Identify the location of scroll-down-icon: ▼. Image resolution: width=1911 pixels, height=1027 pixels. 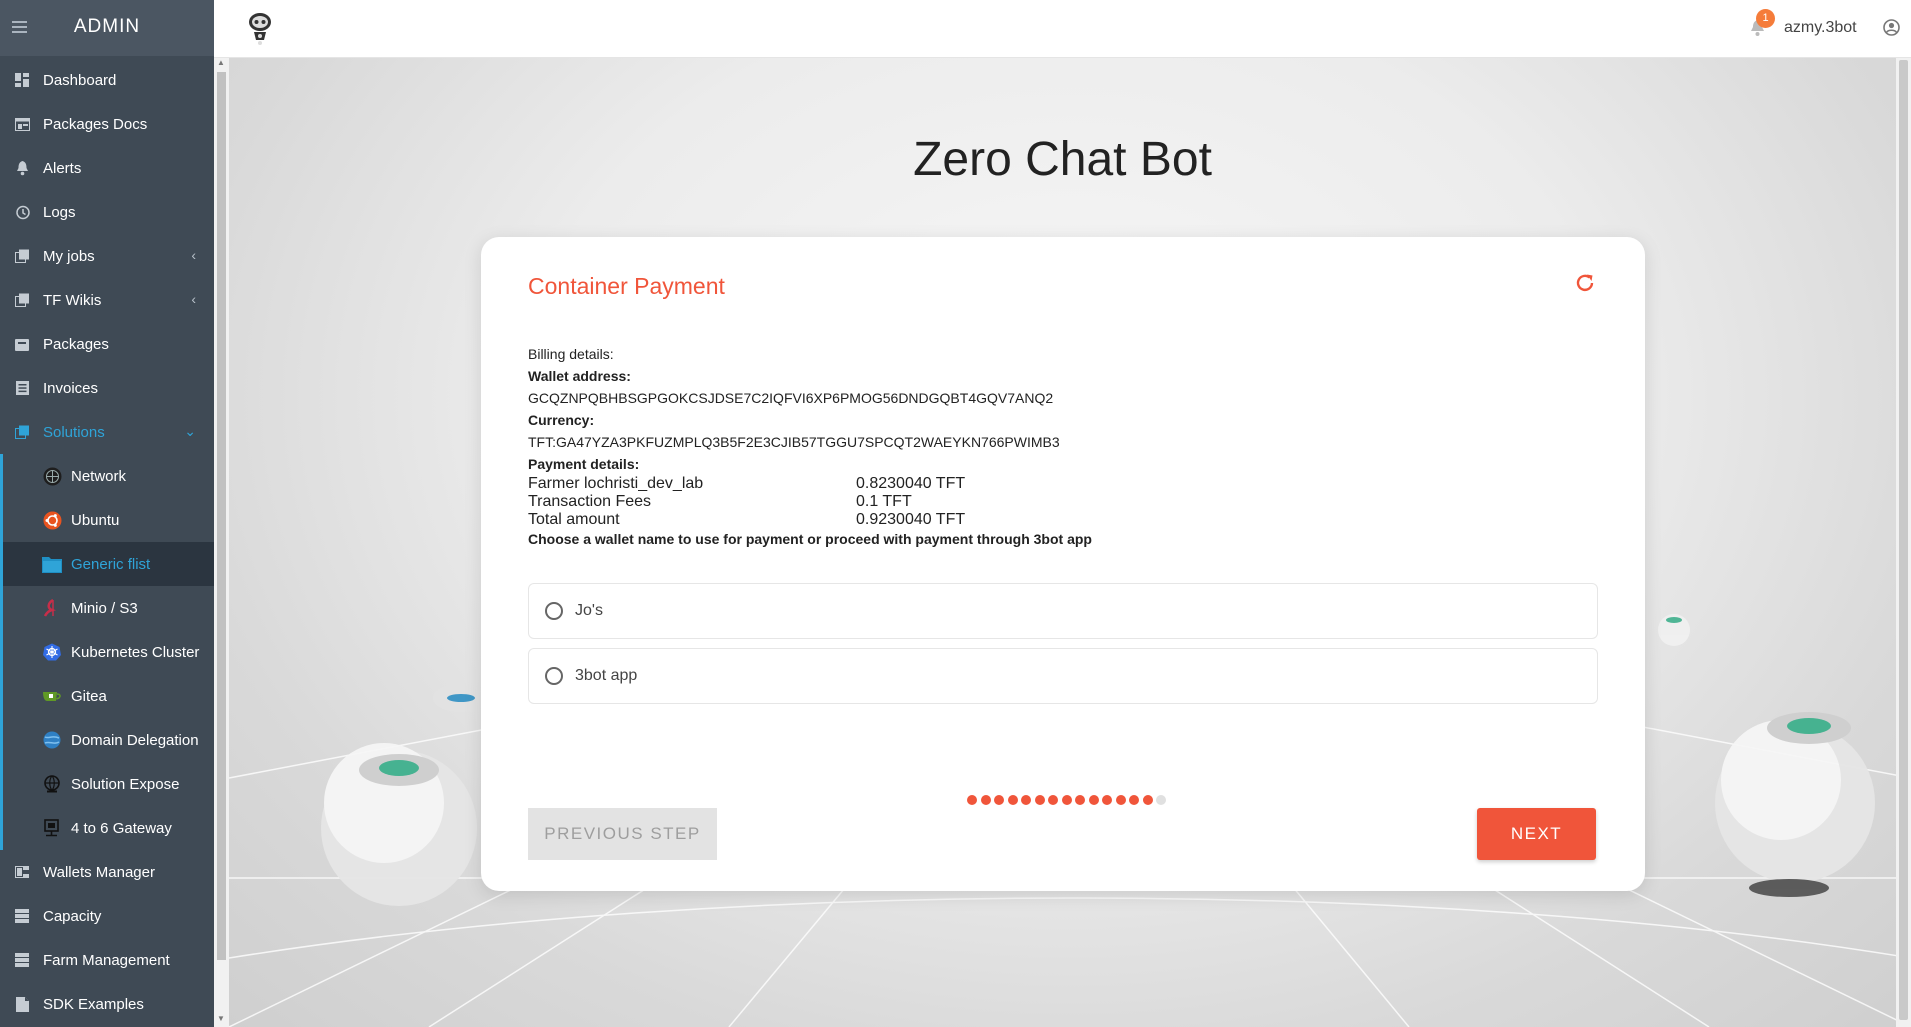
(221, 1018).